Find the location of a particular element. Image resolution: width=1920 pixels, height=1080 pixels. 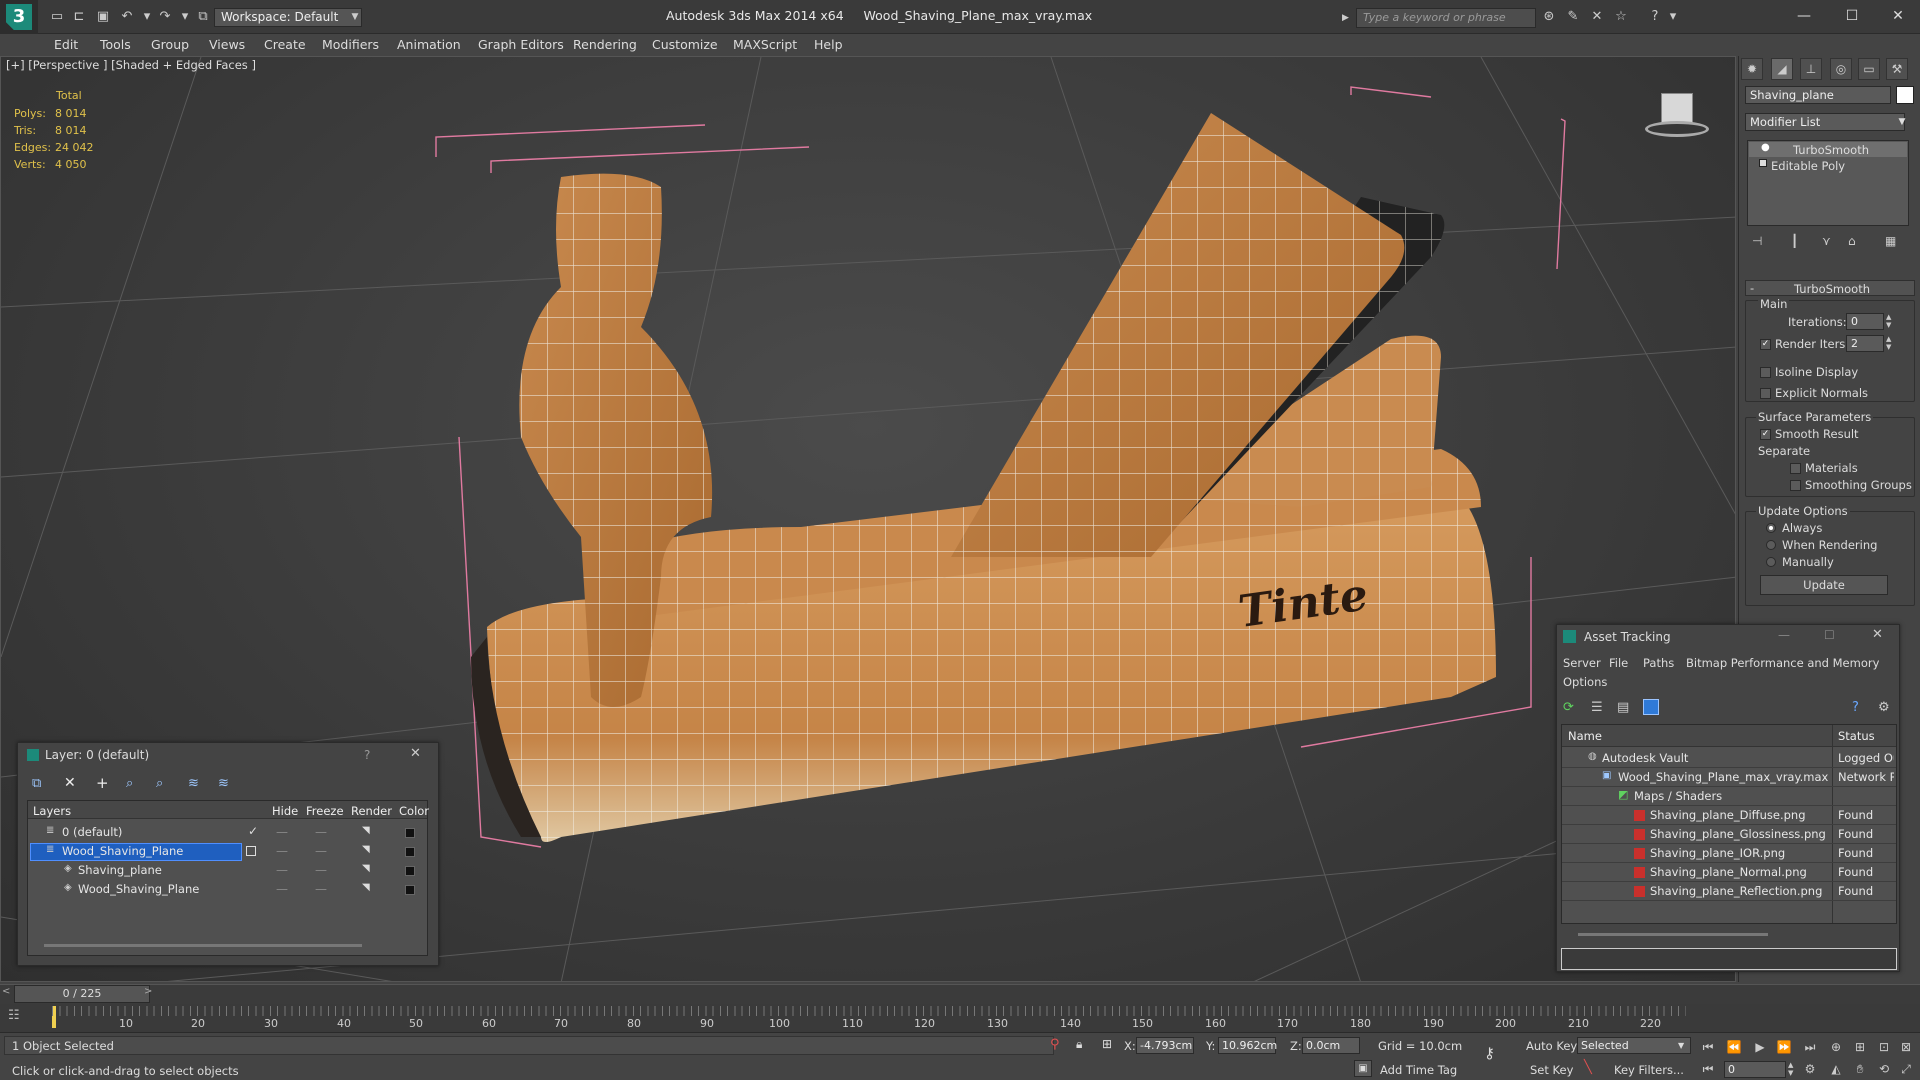

column-status: Status is located at coordinates (1856, 736).